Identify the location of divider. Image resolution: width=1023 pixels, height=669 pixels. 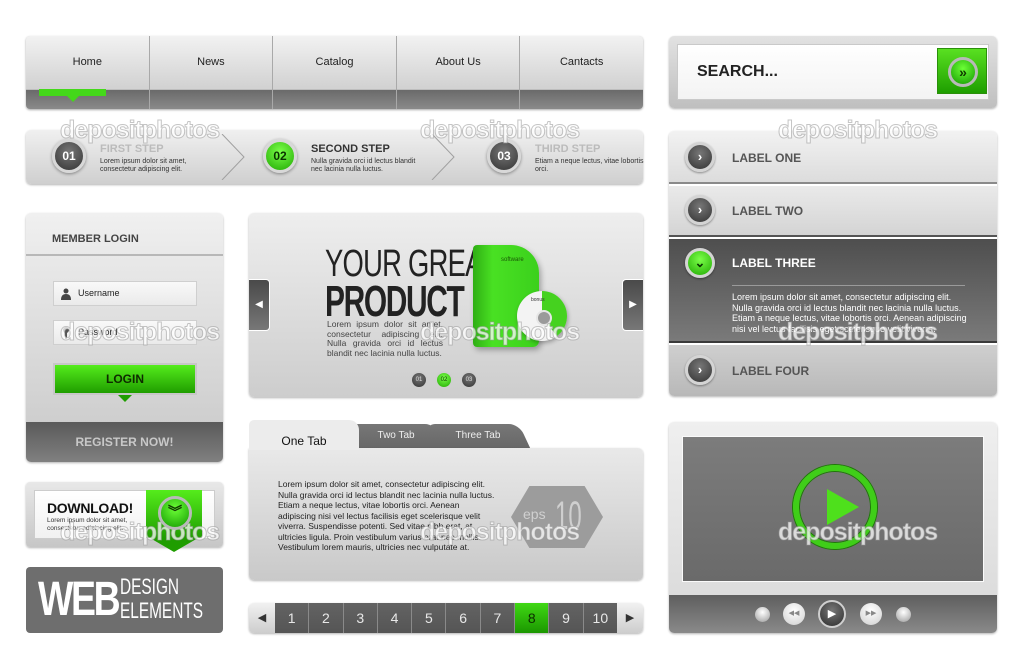
(848, 285).